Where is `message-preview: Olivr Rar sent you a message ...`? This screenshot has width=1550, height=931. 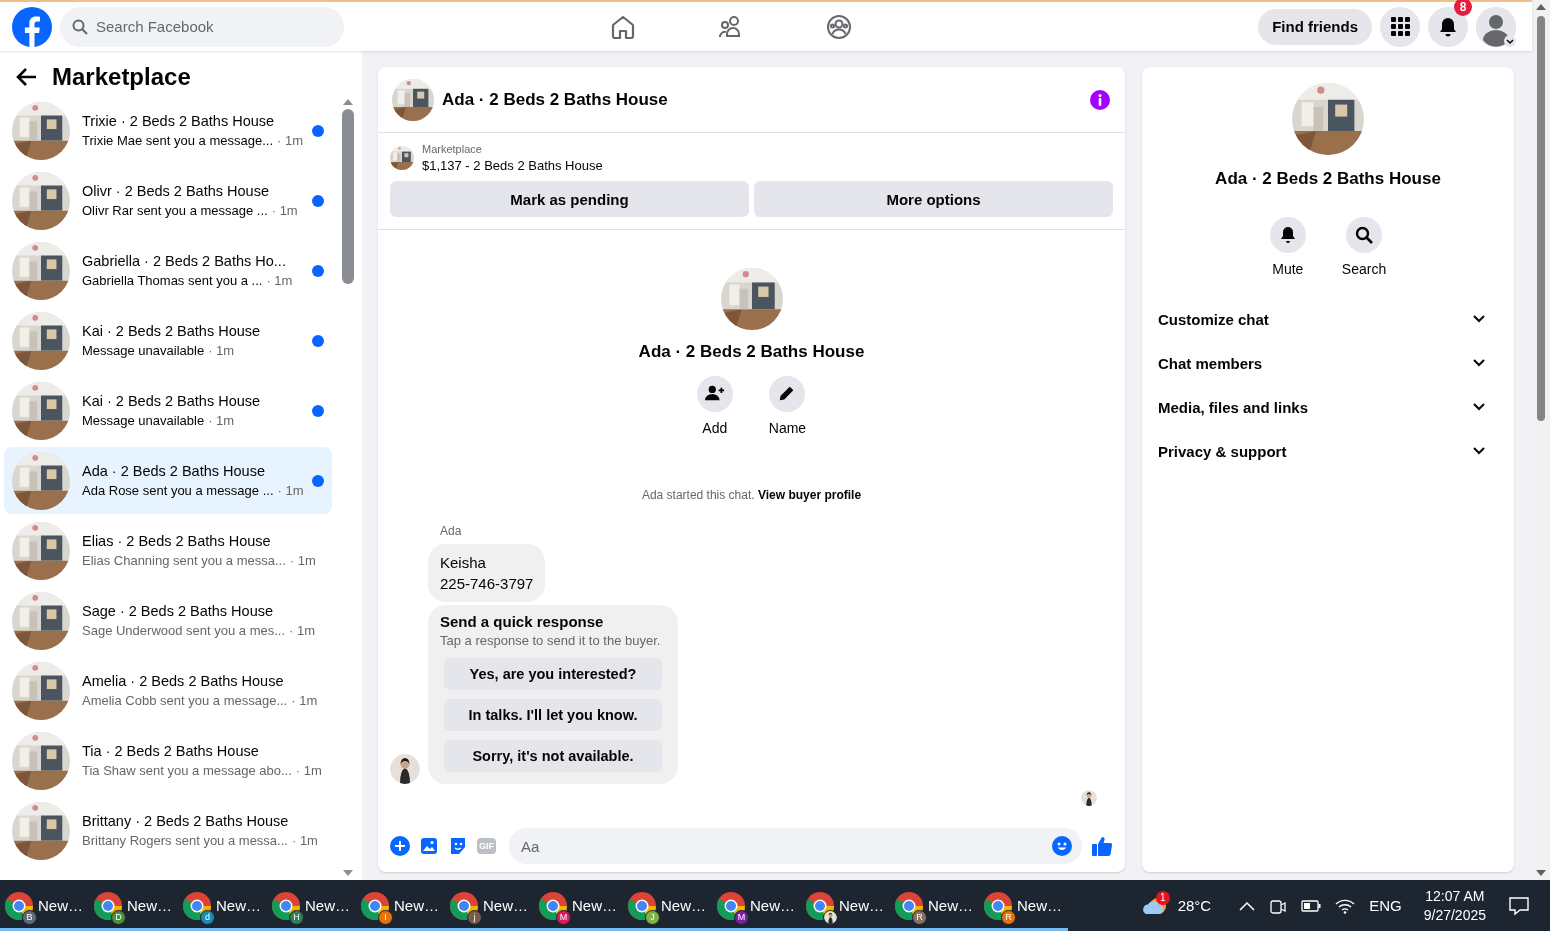
message-preview: Olivr Rar sent you a message ... is located at coordinates (175, 210).